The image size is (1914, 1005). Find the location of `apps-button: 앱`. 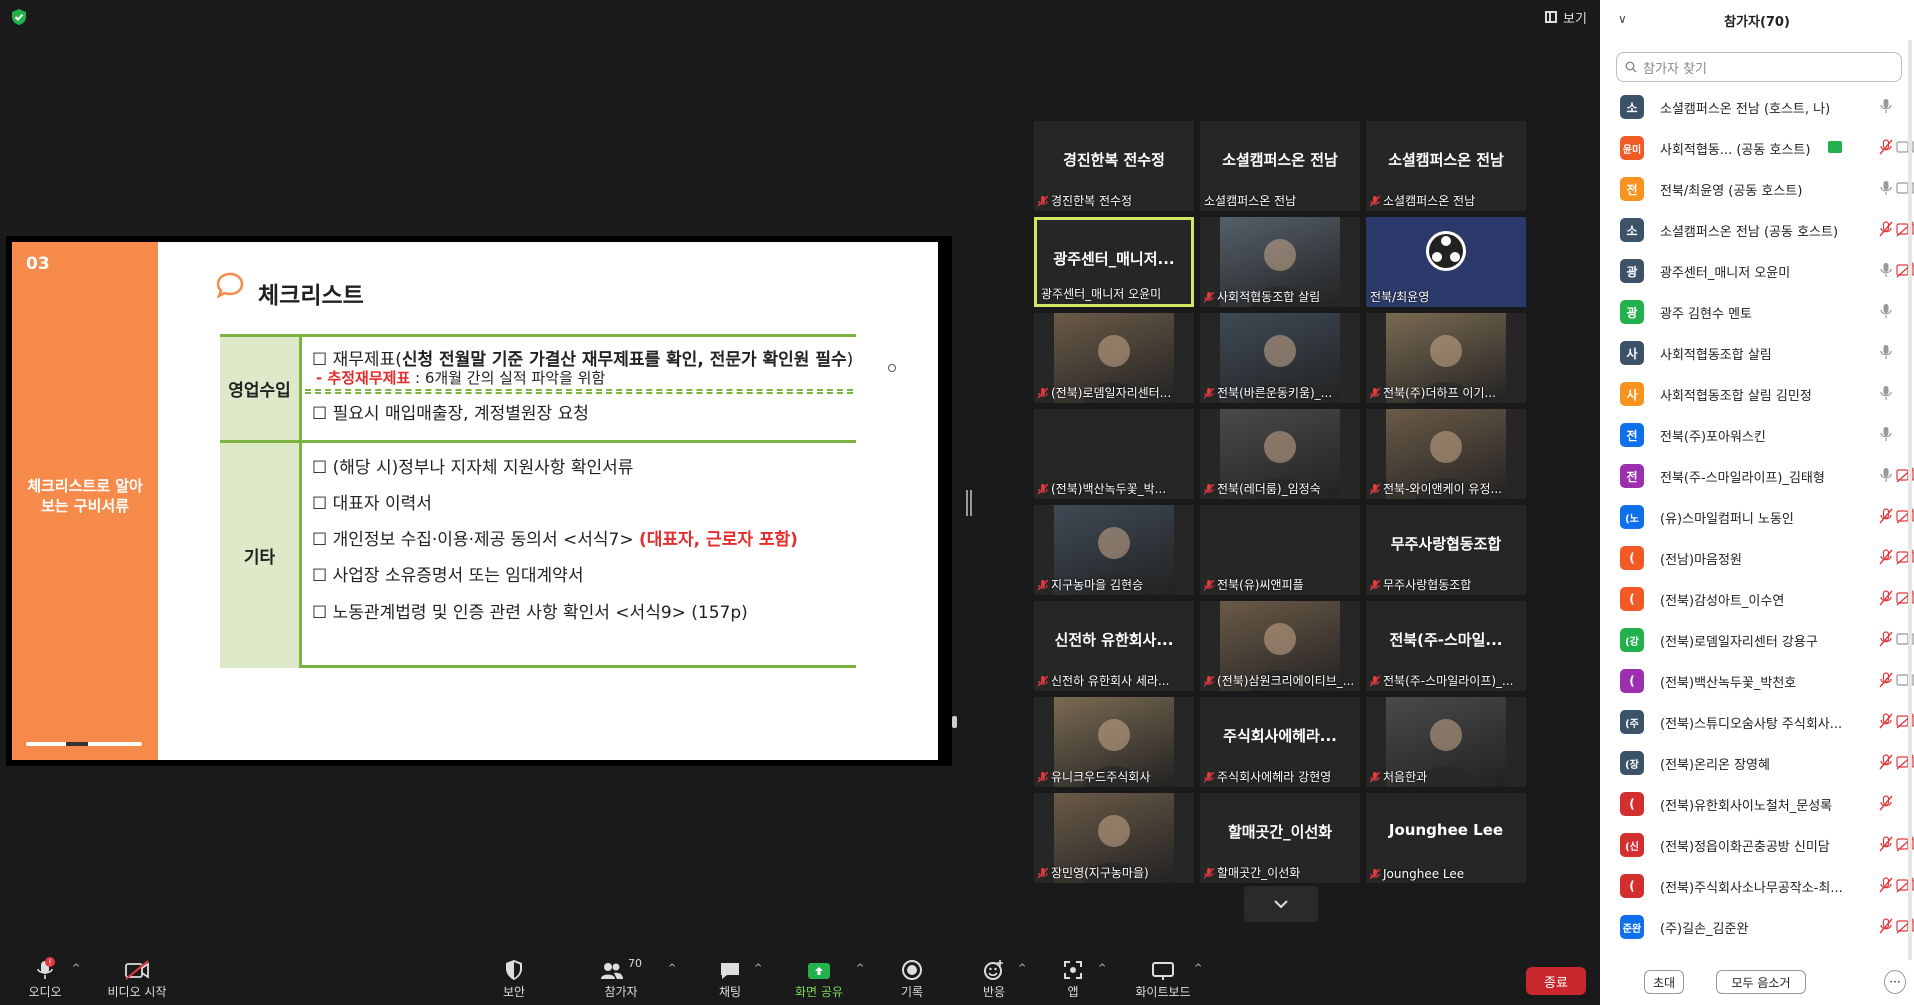

apps-button: 앱 is located at coordinates (1073, 980).